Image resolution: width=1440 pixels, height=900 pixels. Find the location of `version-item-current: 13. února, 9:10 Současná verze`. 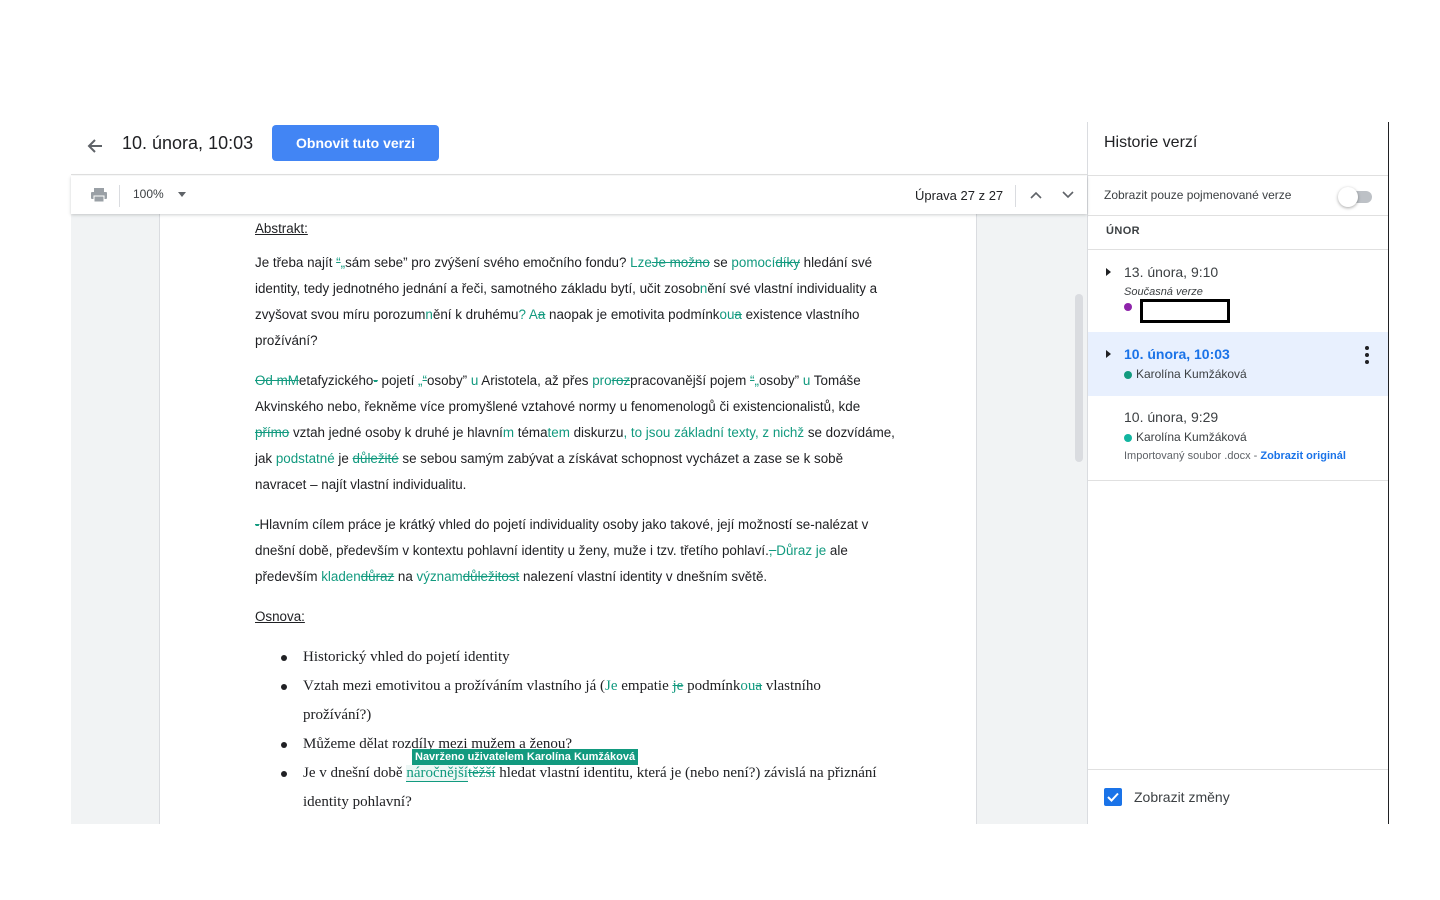

version-item-current: 13. února, 9:10 Současná verze is located at coordinates (1238, 291).